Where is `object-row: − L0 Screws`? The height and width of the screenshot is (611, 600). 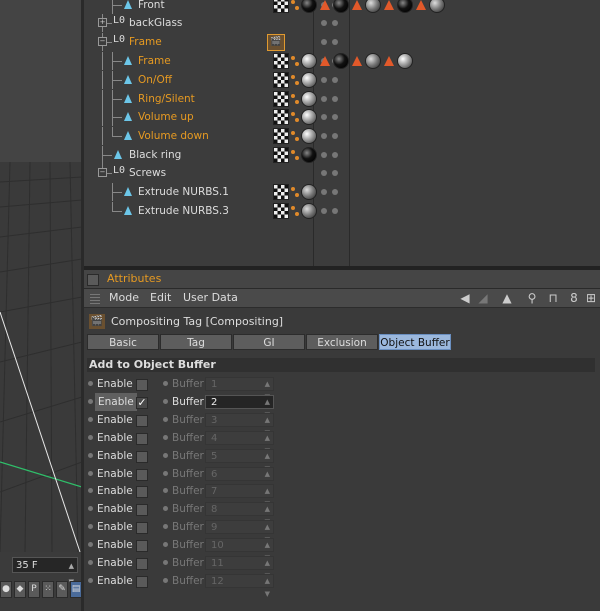
object-row: − L0 Screws is located at coordinates (342, 173).